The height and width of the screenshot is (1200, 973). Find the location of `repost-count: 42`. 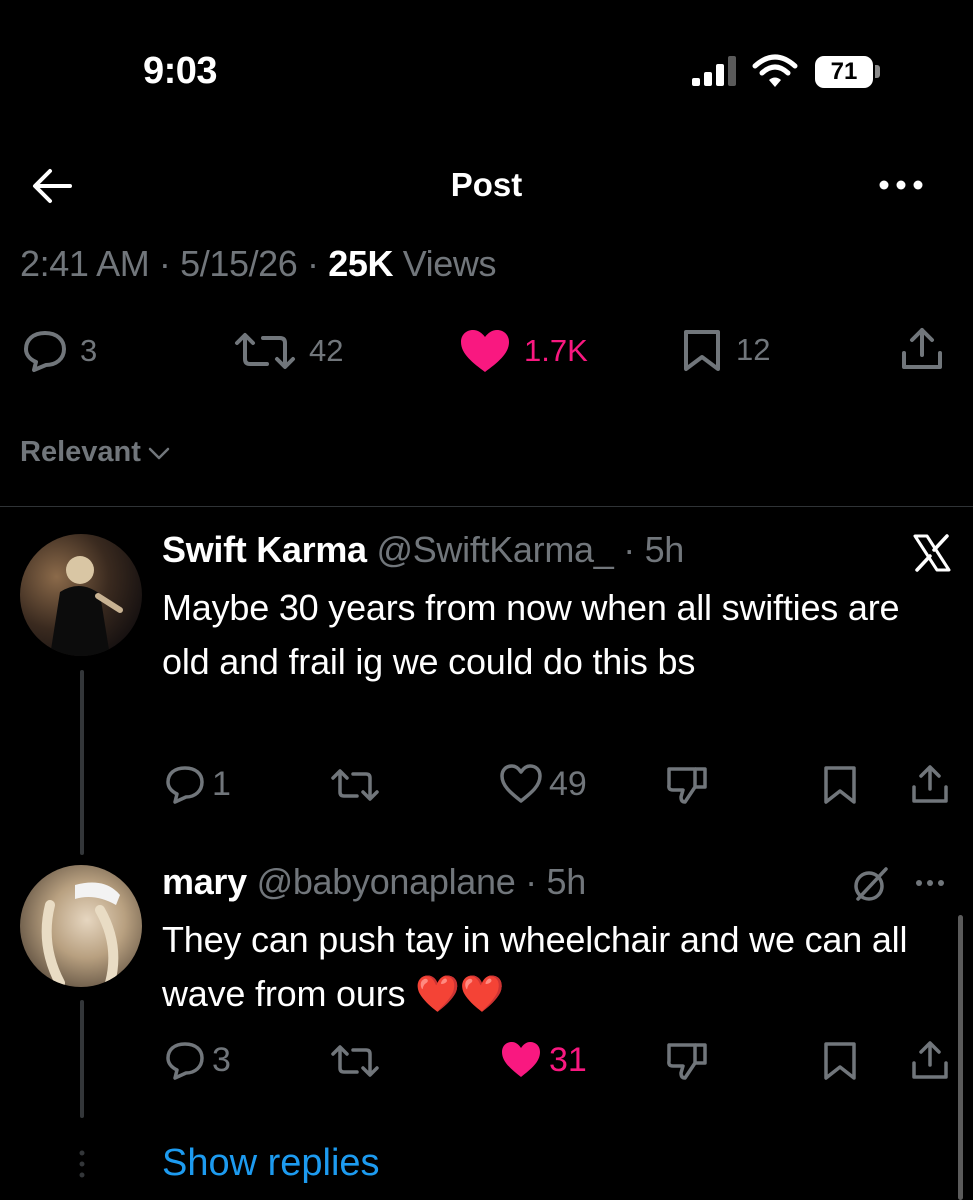

repost-count: 42 is located at coordinates (326, 350).